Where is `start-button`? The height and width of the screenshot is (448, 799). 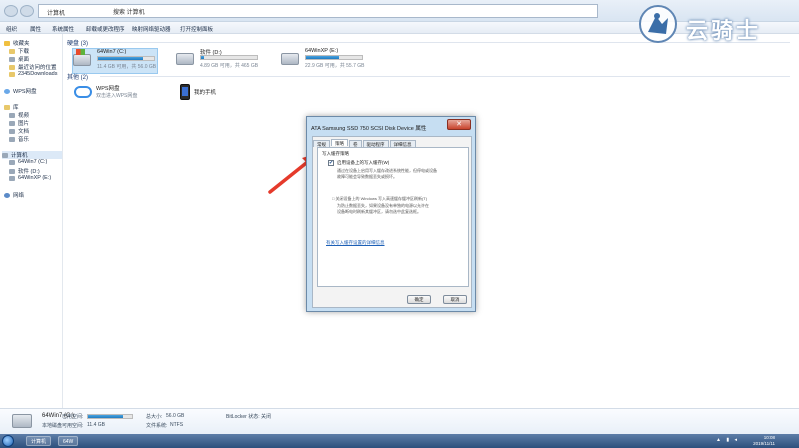
start-button is located at coordinates (8, 441).